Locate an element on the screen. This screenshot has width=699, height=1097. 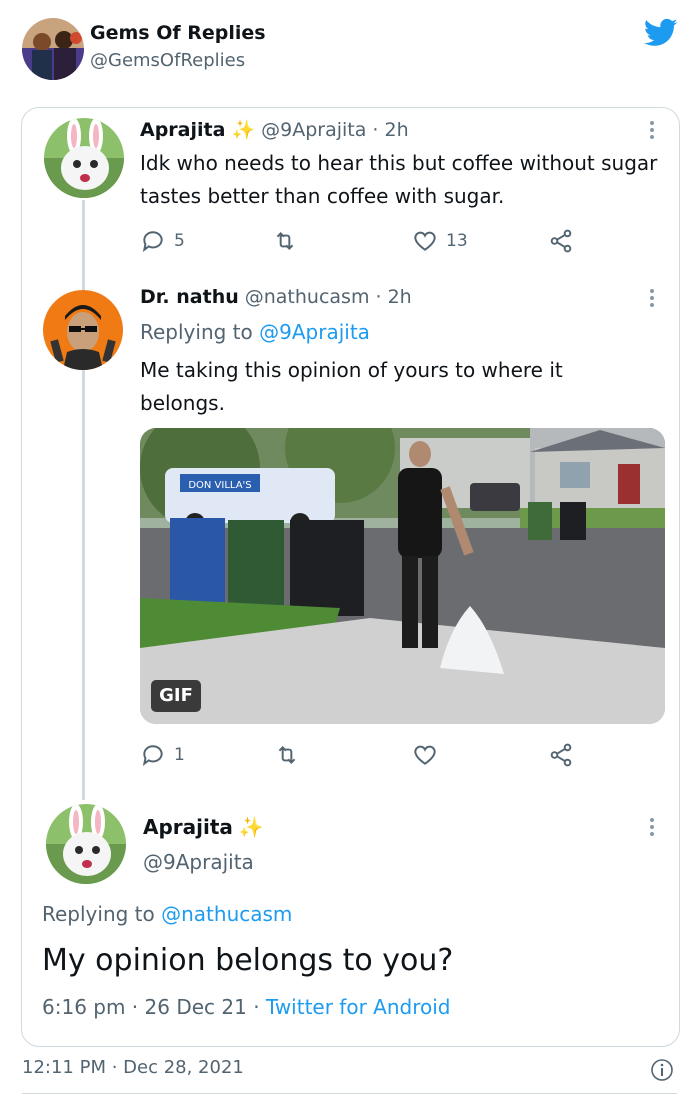
post-timestamp: 12:11 PM · Dec 28, 2021 is located at coordinates (133, 1067).